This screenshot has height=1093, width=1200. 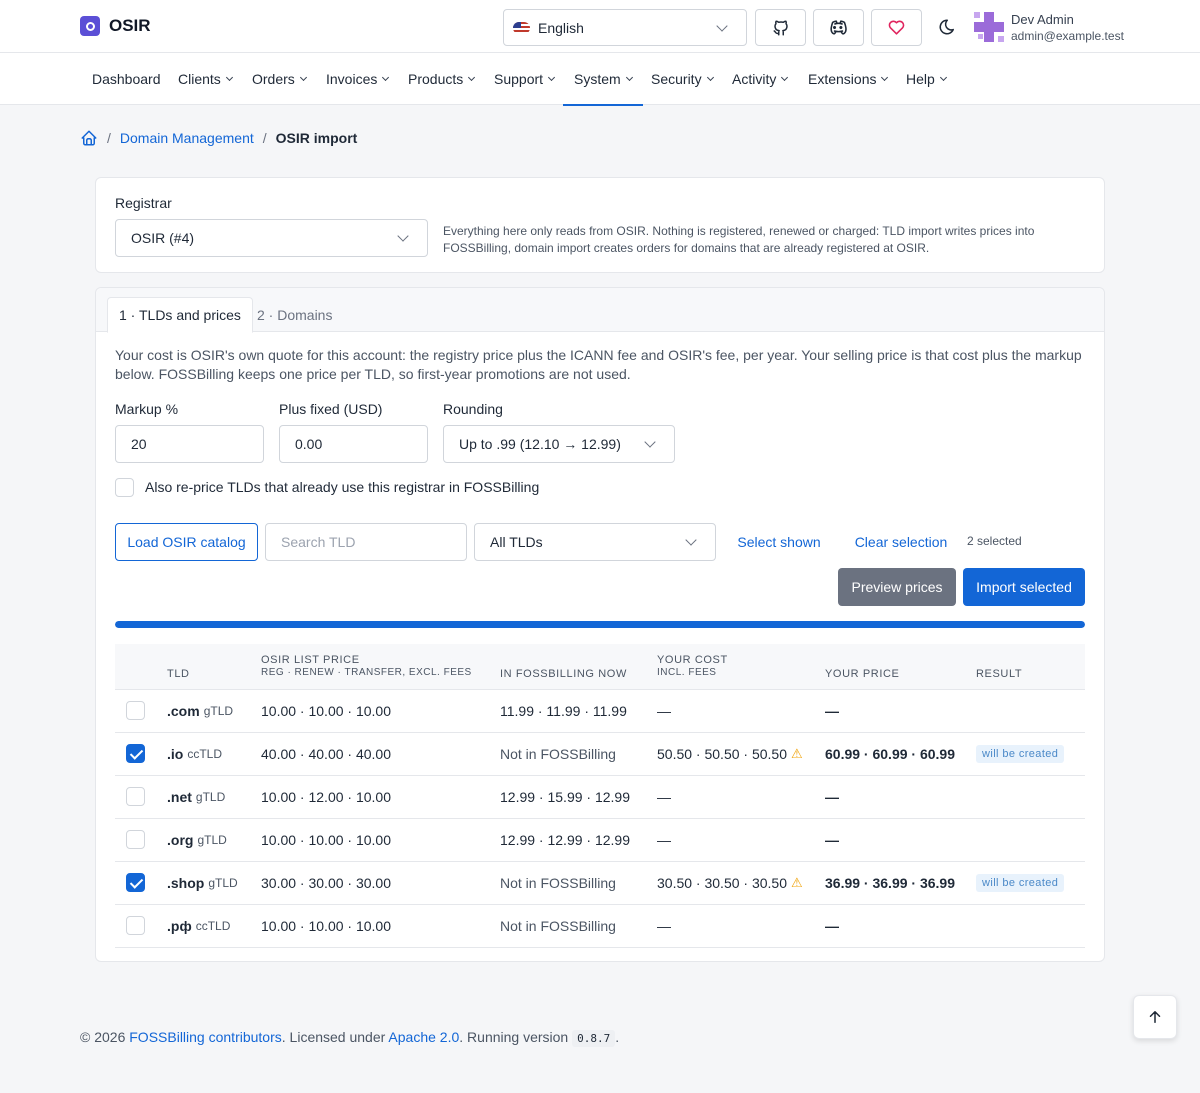 What do you see at coordinates (126, 79) in the screenshot?
I see `nav-dashboard: Dashboard` at bounding box center [126, 79].